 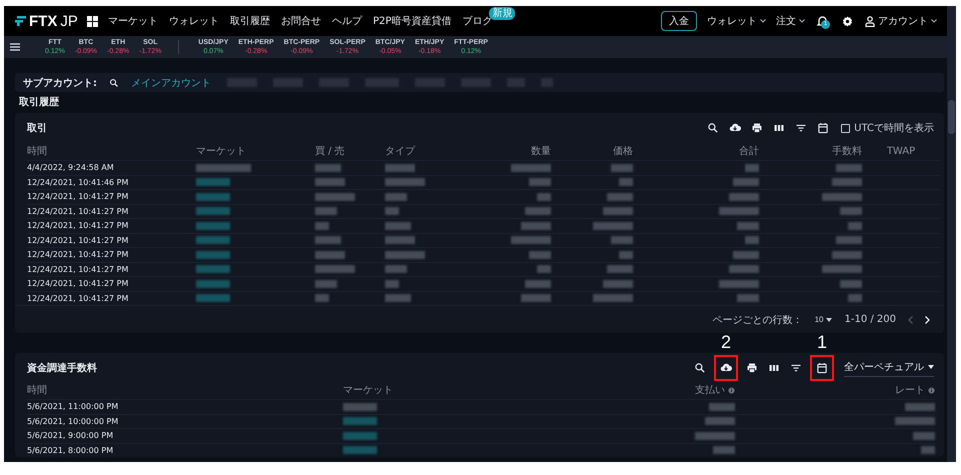 I want to click on scrollbar-thumb, so click(x=951, y=117).